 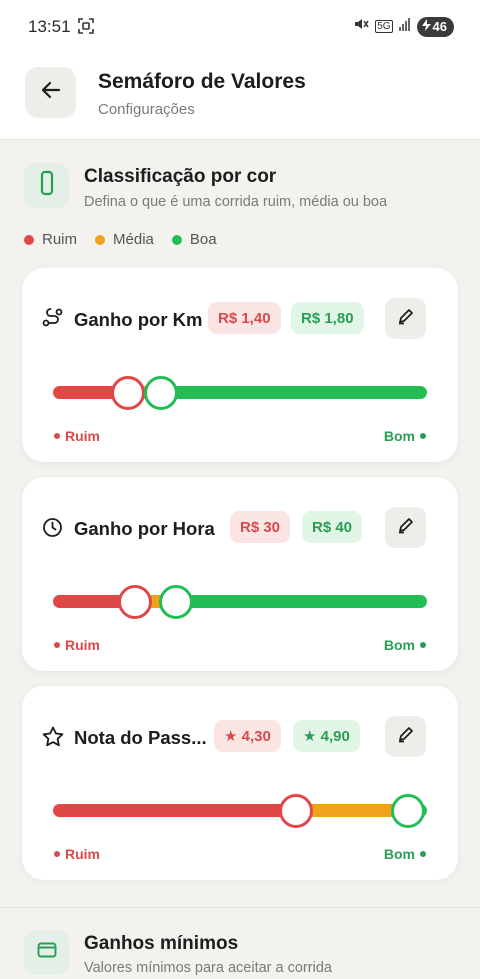 What do you see at coordinates (52, 530) in the screenshot?
I see `clock-icon` at bounding box center [52, 530].